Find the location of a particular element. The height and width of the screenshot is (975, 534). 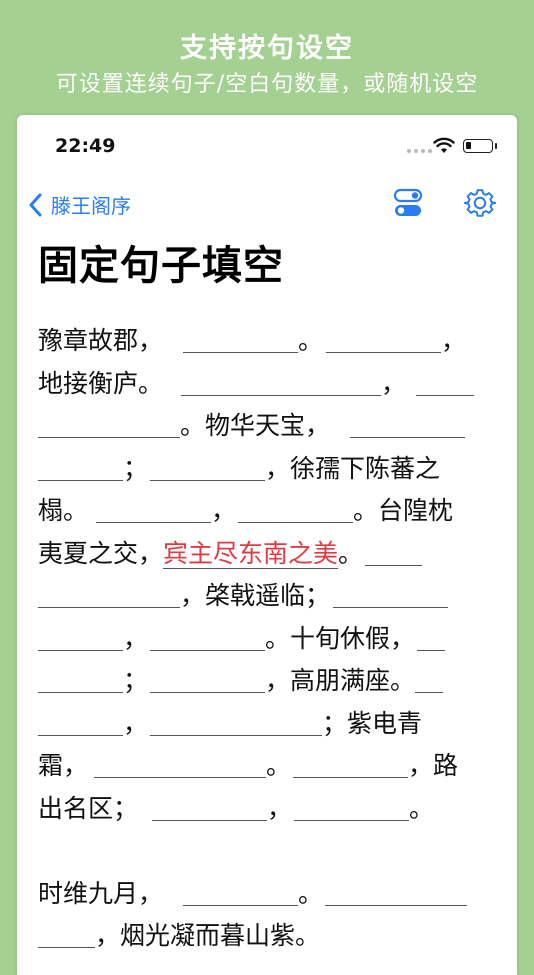

text-line: ，。十旬休假， is located at coordinates (258, 639).